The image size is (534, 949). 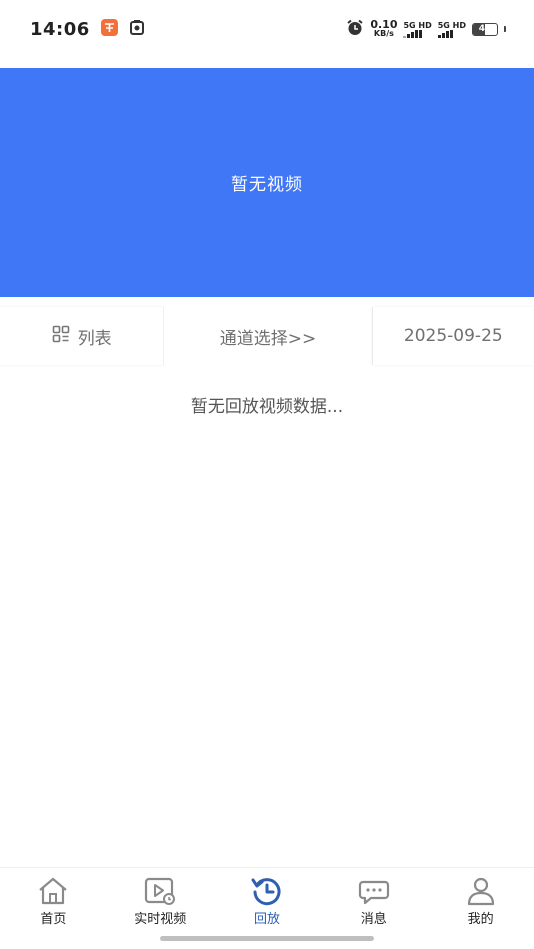 I want to click on screen-record-icon, so click(x=137, y=29).